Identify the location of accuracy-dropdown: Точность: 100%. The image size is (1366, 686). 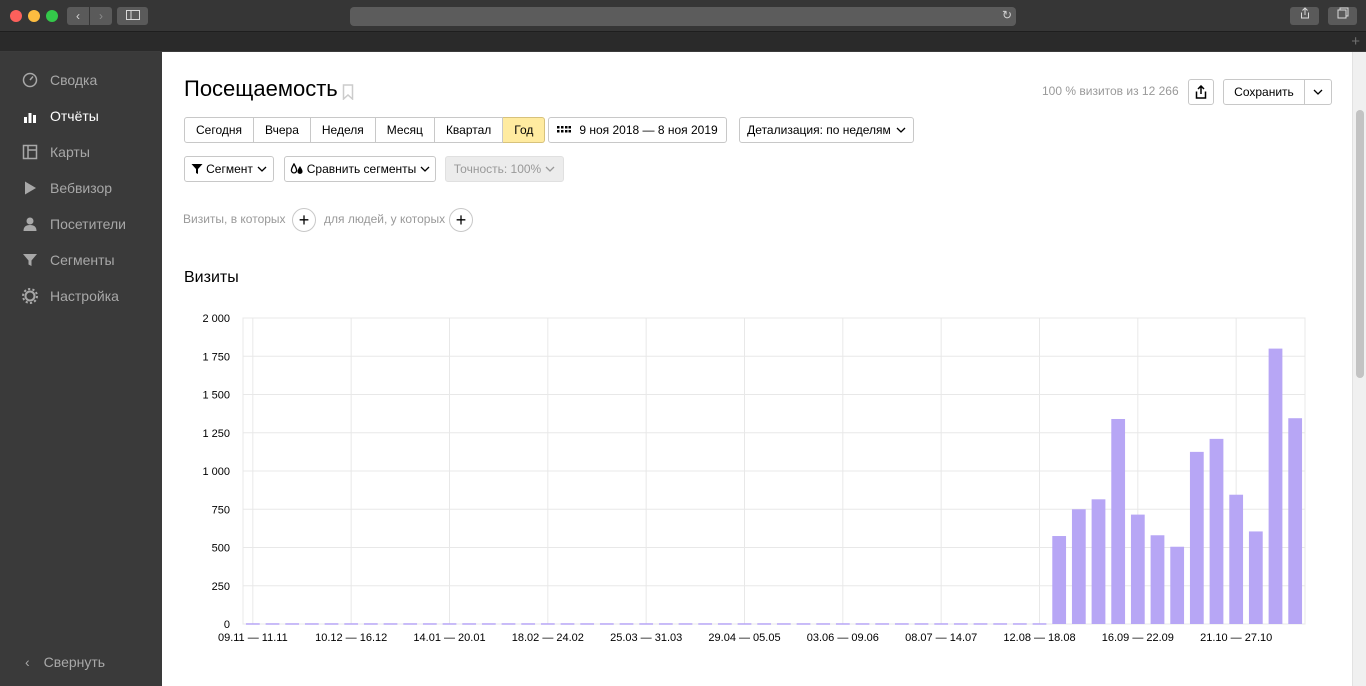
(504, 169).